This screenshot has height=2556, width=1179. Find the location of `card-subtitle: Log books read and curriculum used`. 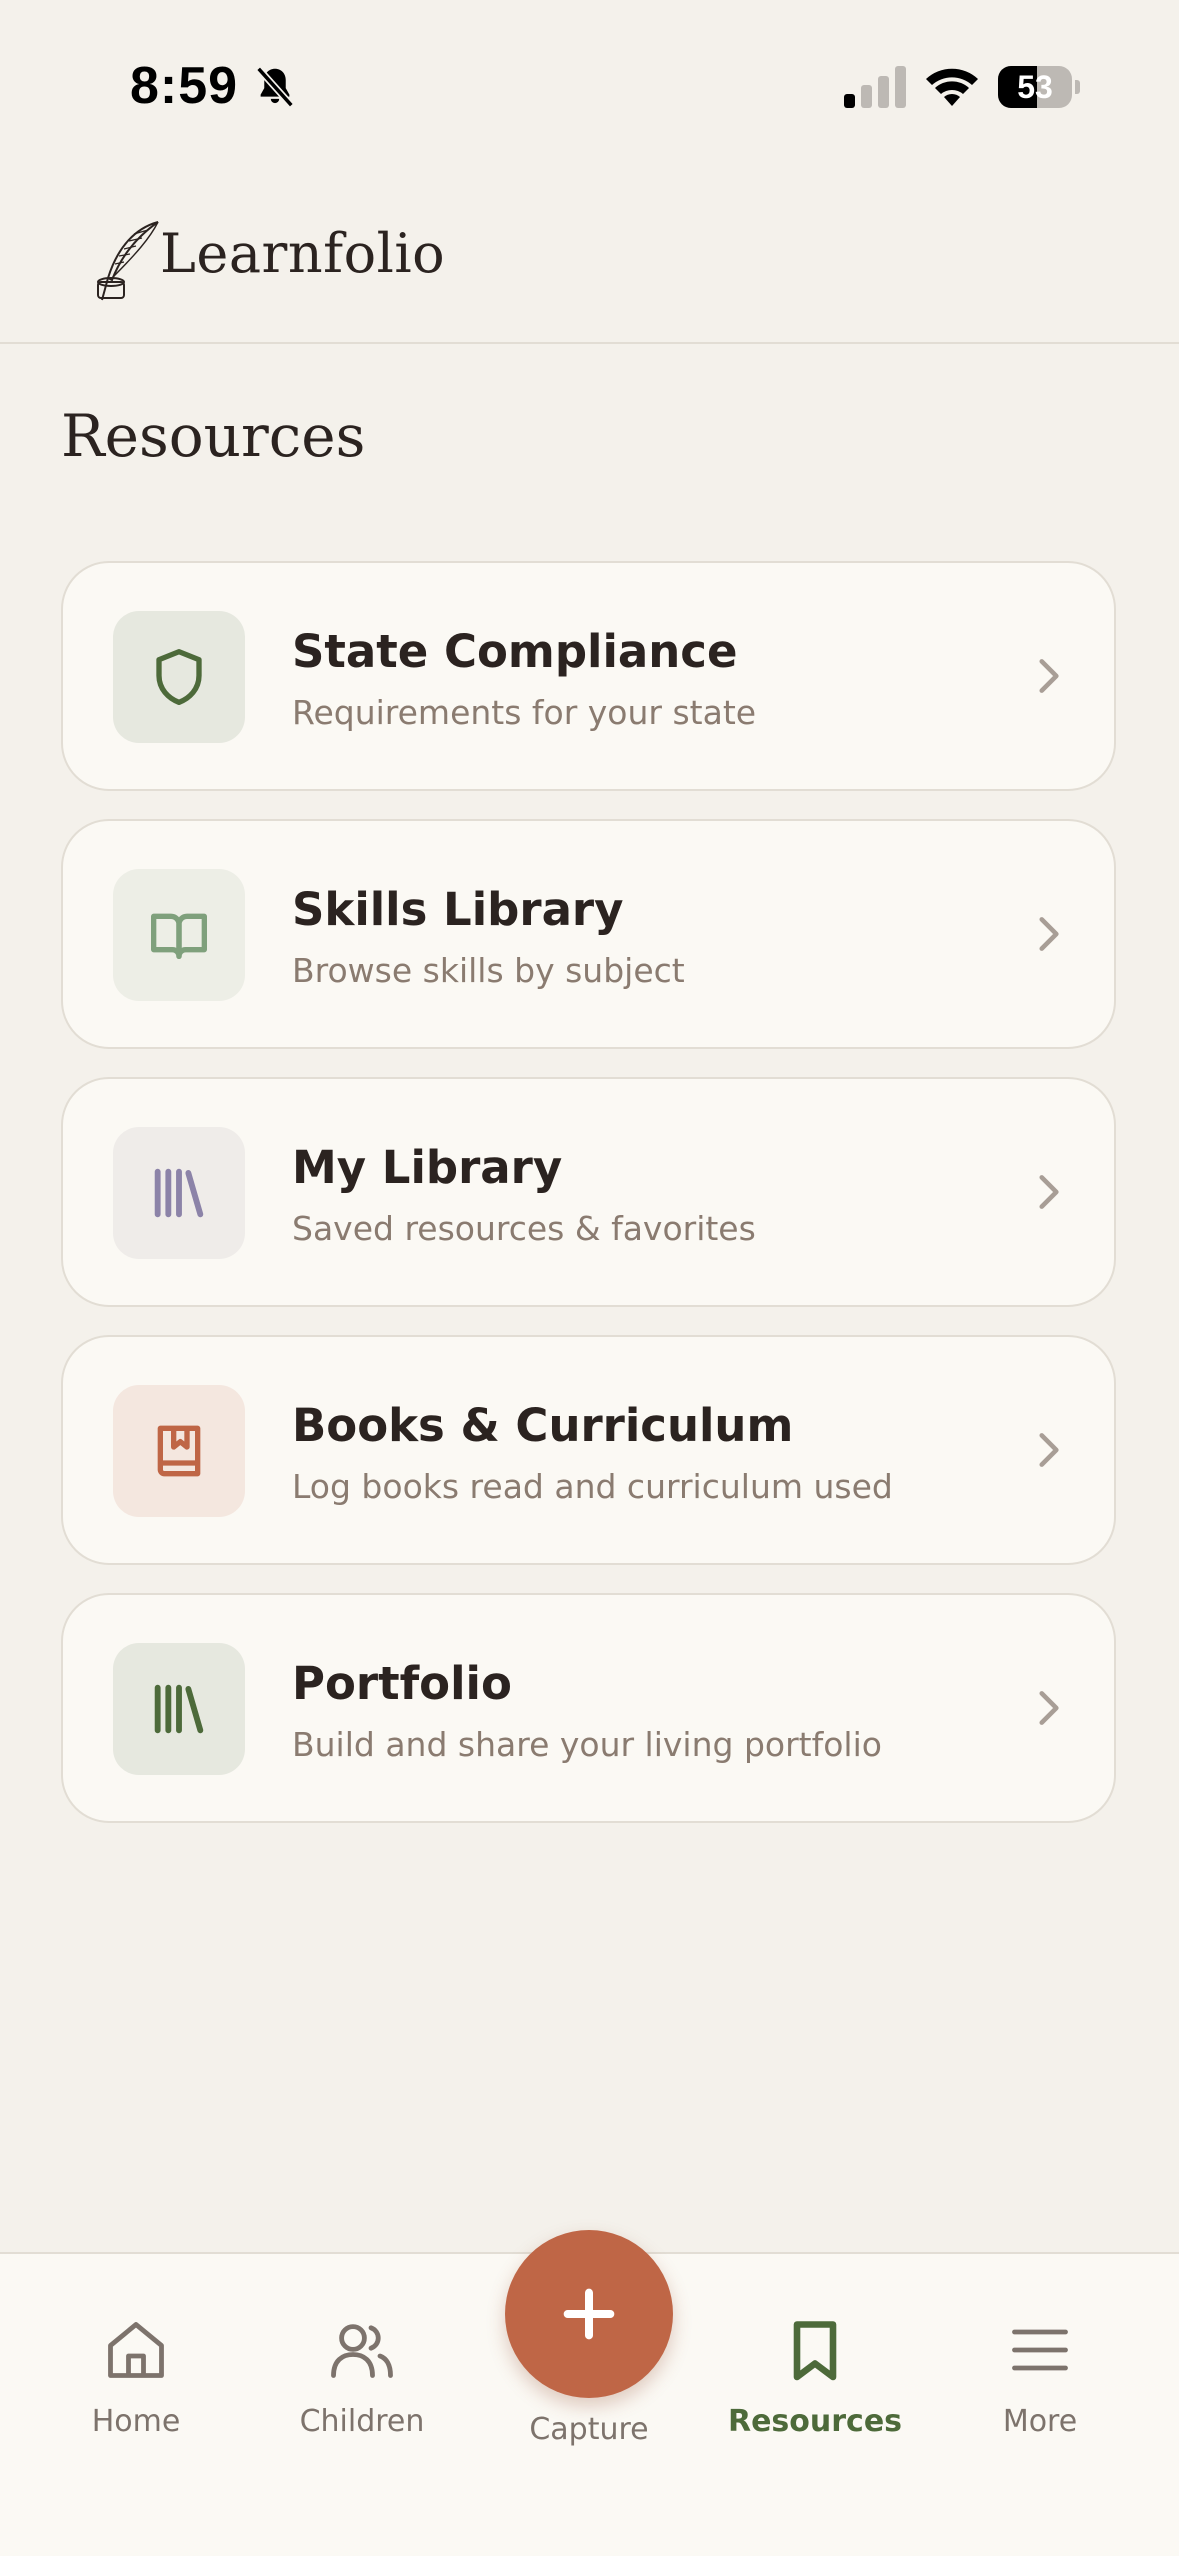

card-subtitle: Log books read and curriculum used is located at coordinates (592, 1486).